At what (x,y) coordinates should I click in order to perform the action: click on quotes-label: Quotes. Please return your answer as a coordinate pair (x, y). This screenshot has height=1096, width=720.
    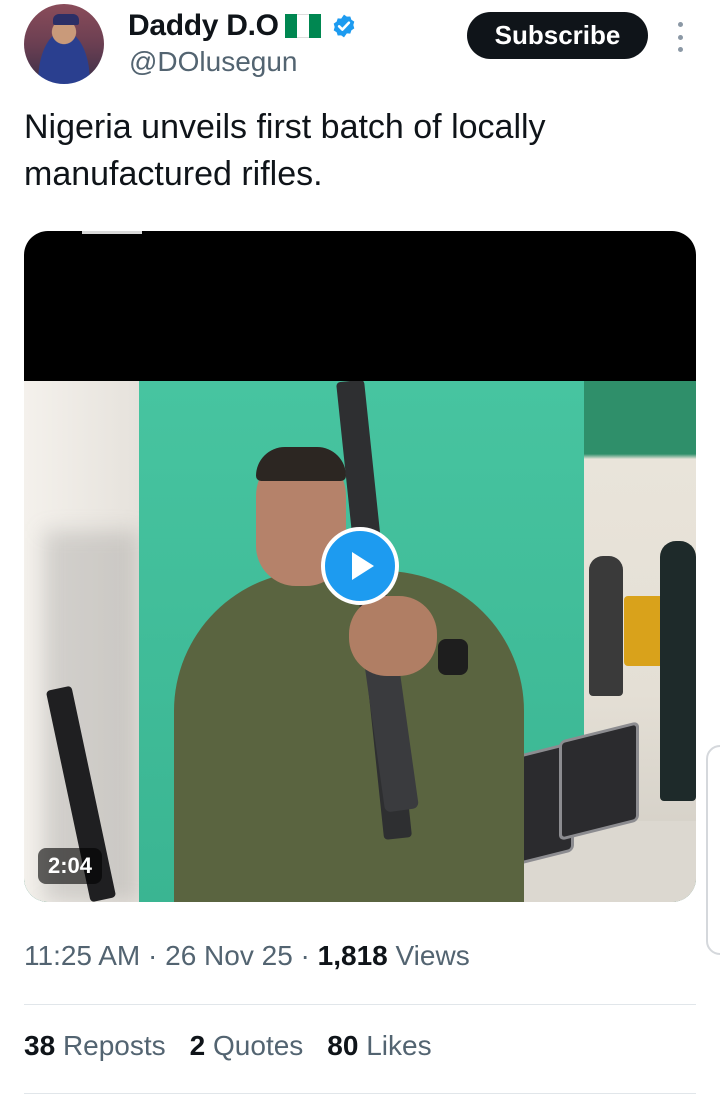
    Looking at the image, I should click on (258, 1045).